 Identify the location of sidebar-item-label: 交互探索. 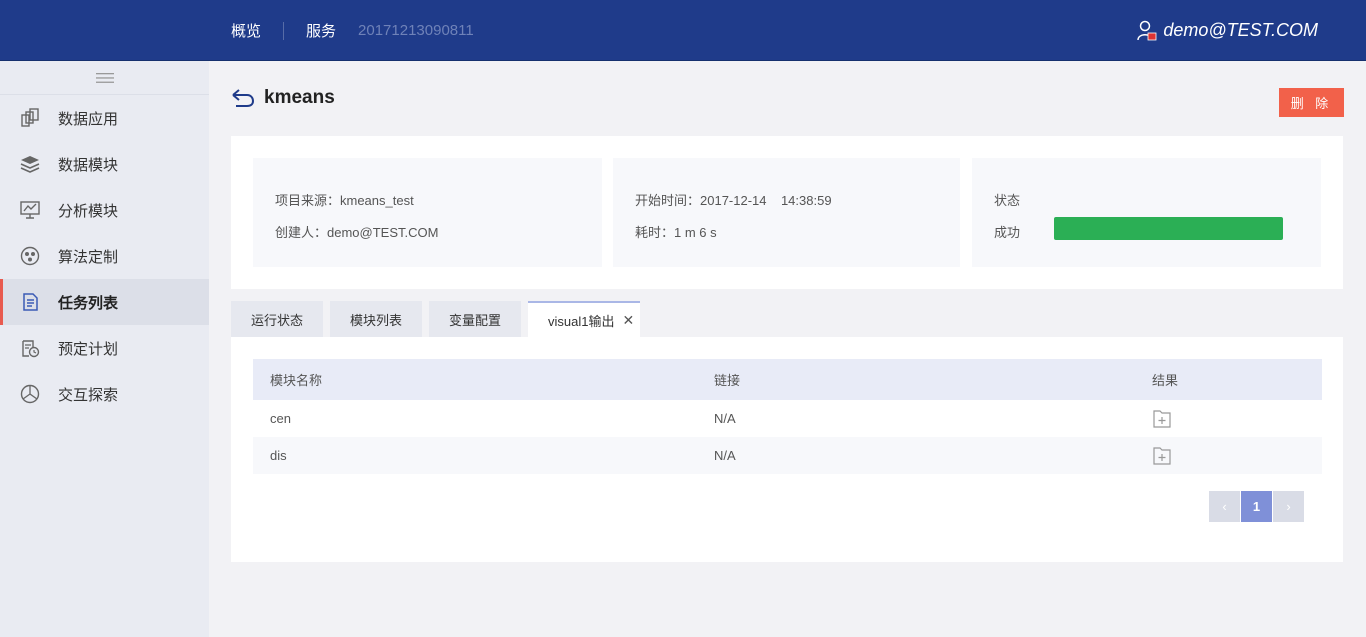
(88, 395).